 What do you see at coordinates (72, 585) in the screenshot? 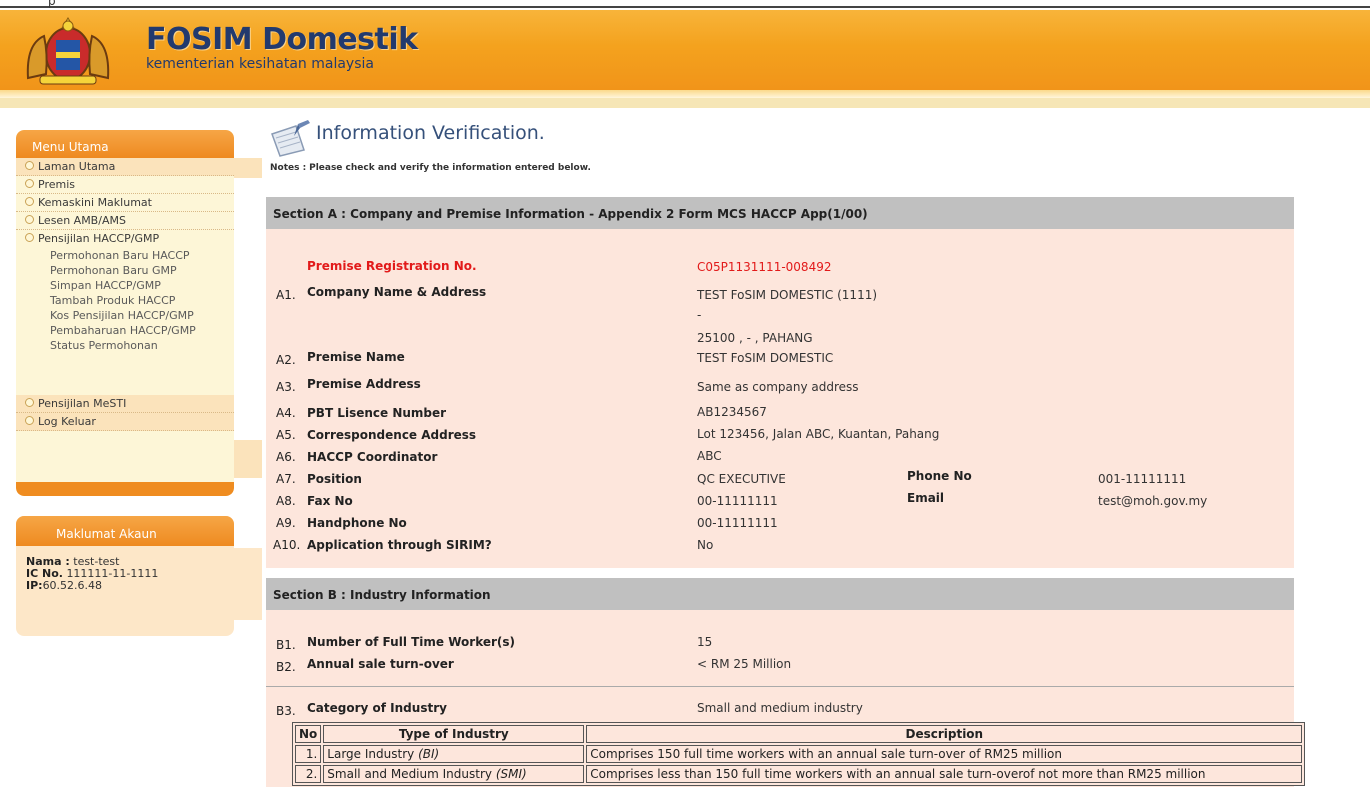
I see `ip-value: 60.52.6.48` at bounding box center [72, 585].